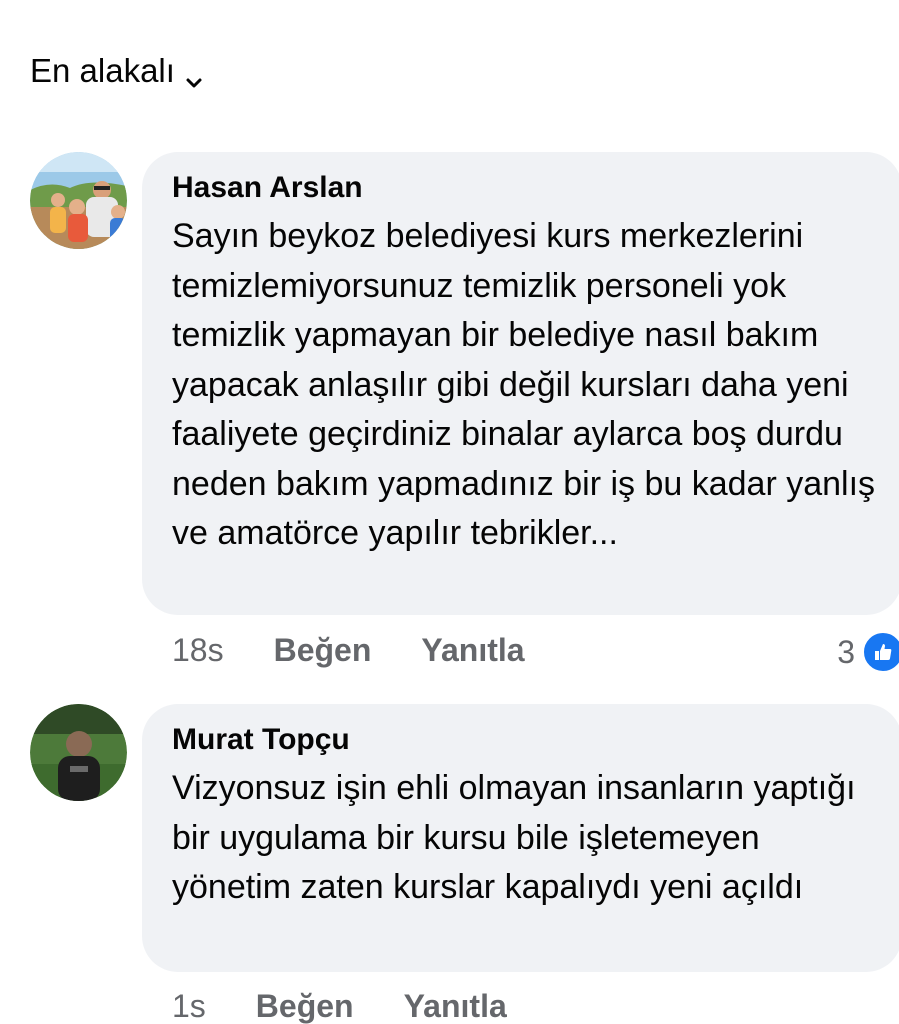  What do you see at coordinates (846, 651) in the screenshot?
I see `reaction-count: 3` at bounding box center [846, 651].